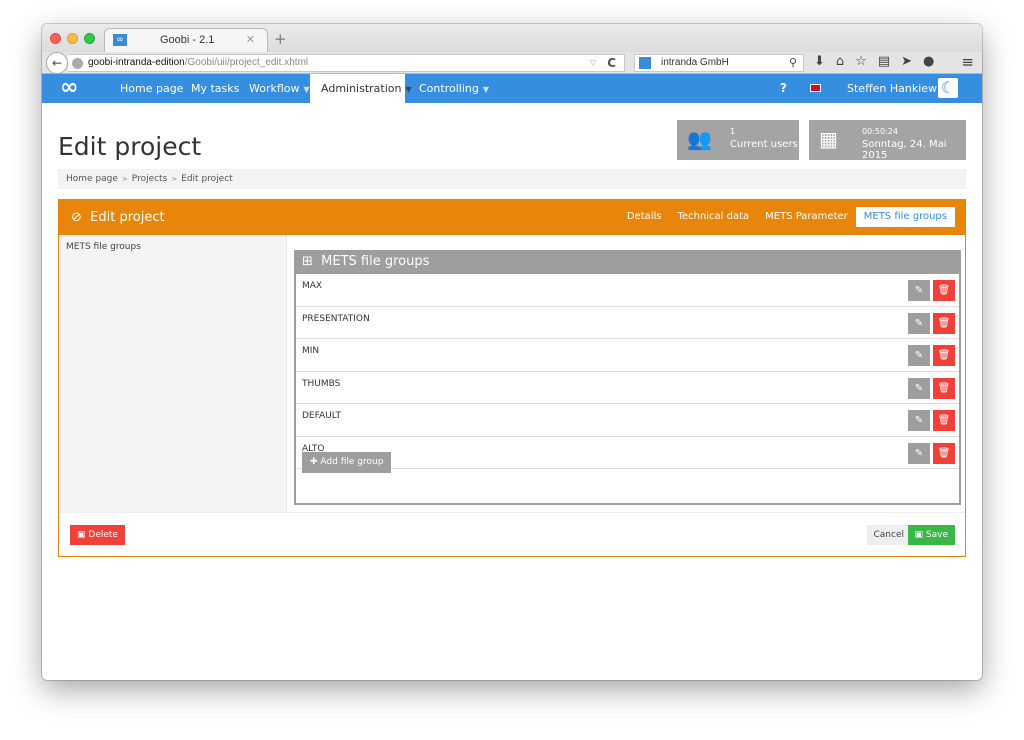 The image size is (1024, 740). I want to click on browser-tab: ∞ Goobi - 2.1 ✕, so click(186, 40).